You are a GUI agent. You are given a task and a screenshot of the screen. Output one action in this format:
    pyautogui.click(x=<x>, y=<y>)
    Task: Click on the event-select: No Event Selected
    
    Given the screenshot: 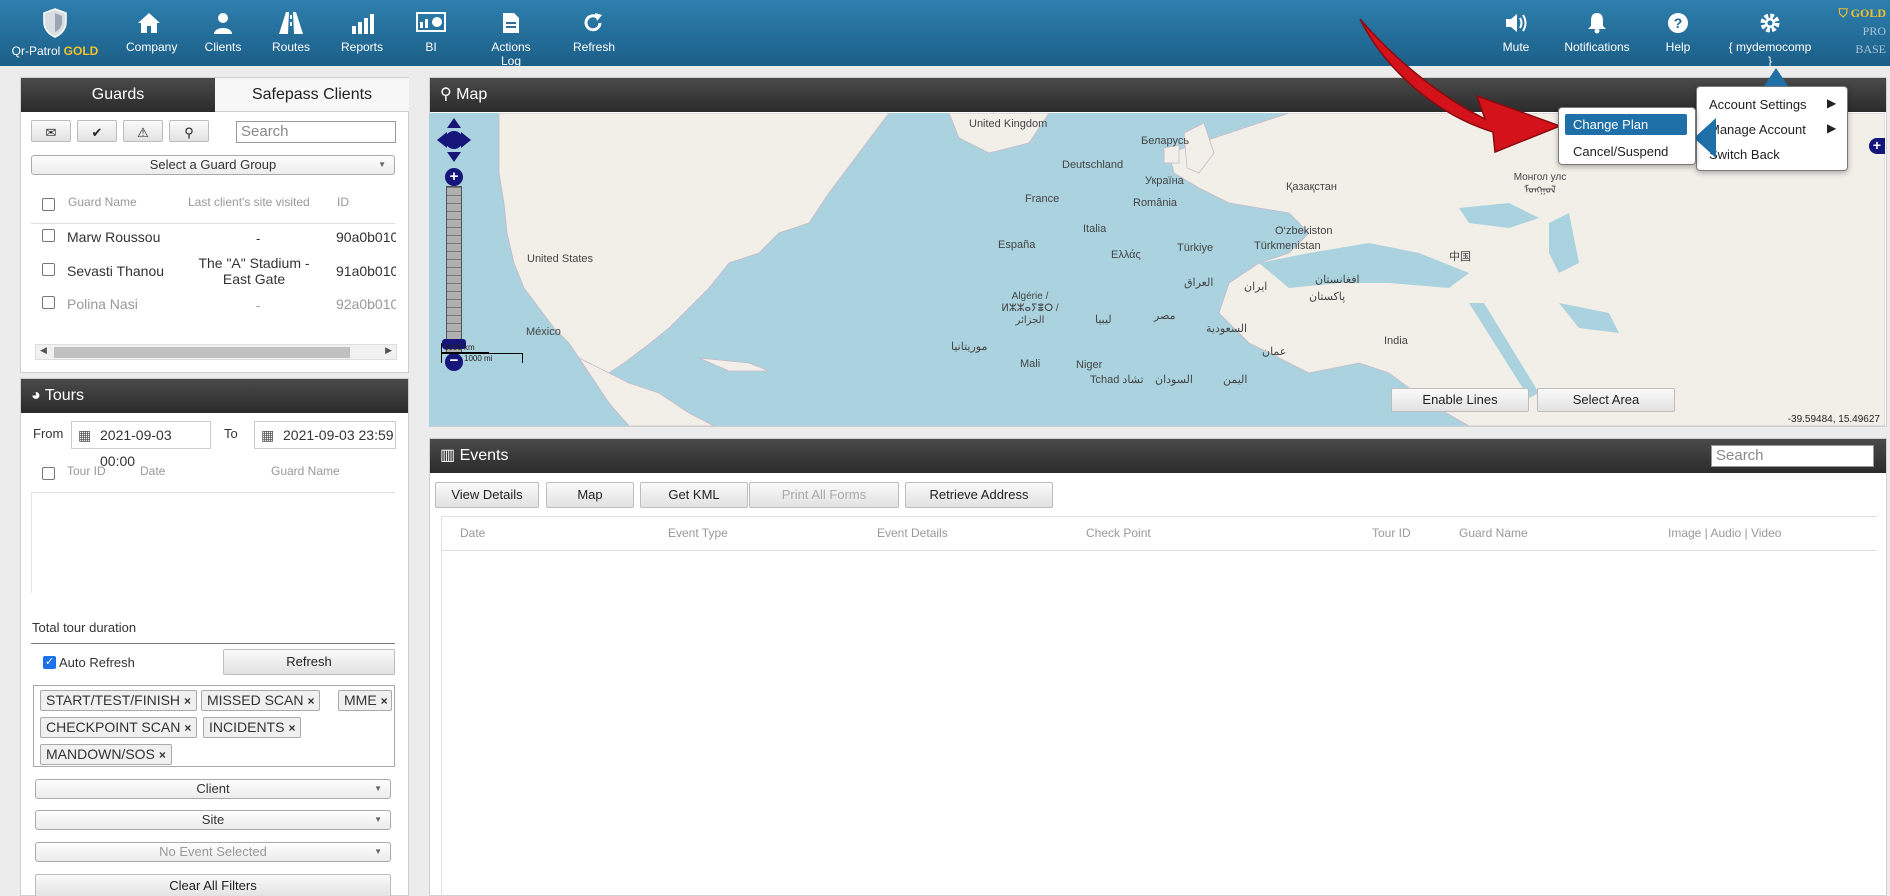 What is the action you would take?
    pyautogui.click(x=213, y=852)
    